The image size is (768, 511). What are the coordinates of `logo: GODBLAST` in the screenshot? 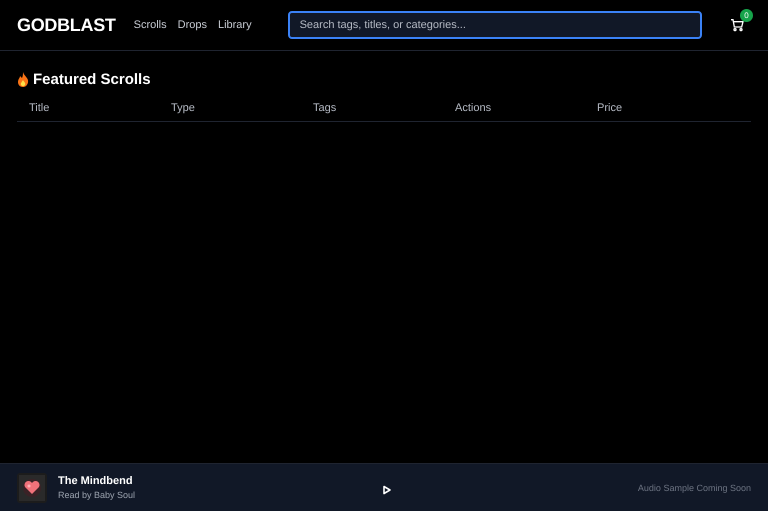 It's located at (66, 25).